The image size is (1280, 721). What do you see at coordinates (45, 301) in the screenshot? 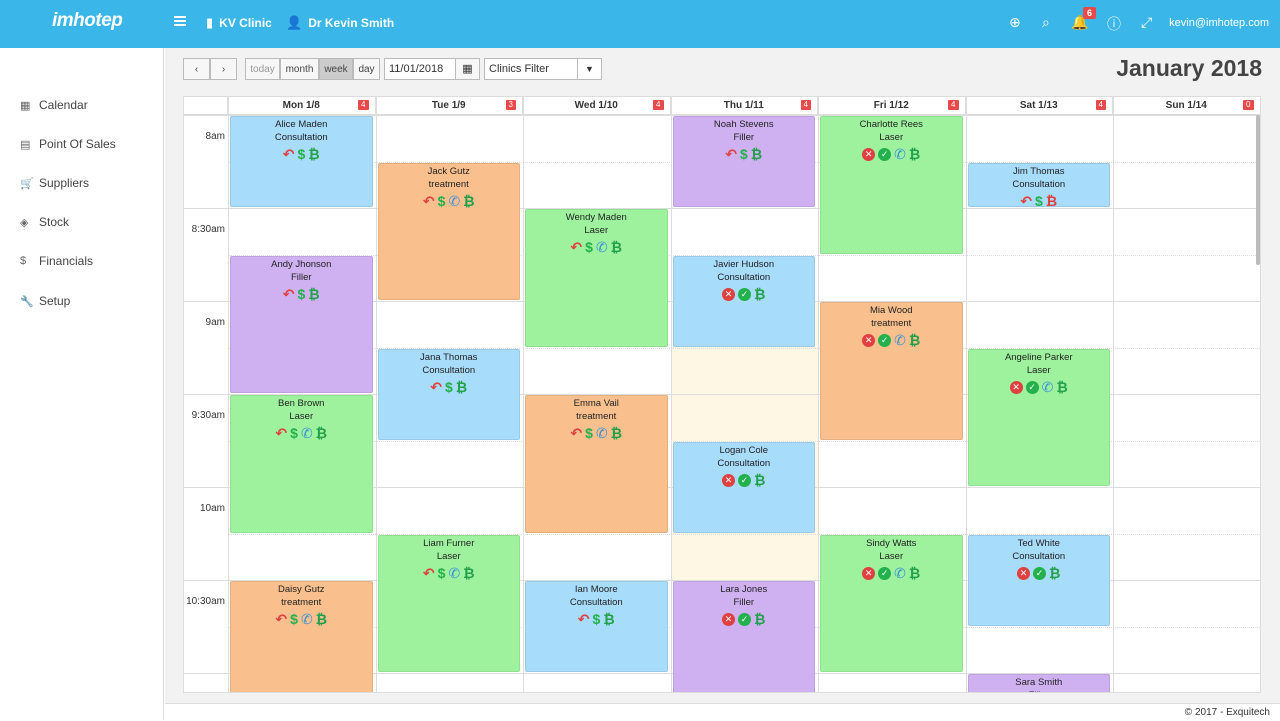
I see `sidebar-item-setup: 🔧 Setup` at bounding box center [45, 301].